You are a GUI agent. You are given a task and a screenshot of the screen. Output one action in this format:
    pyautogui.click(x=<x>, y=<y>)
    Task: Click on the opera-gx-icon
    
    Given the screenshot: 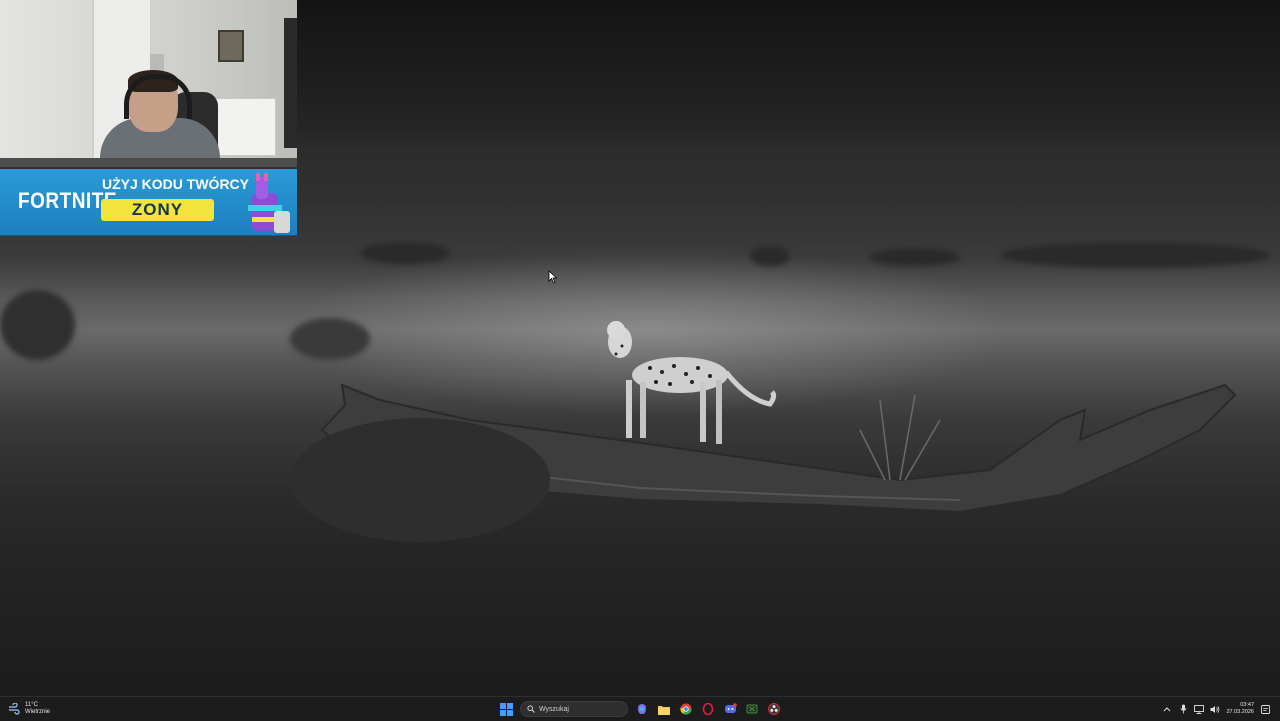 What is the action you would take?
    pyautogui.click(x=708, y=709)
    